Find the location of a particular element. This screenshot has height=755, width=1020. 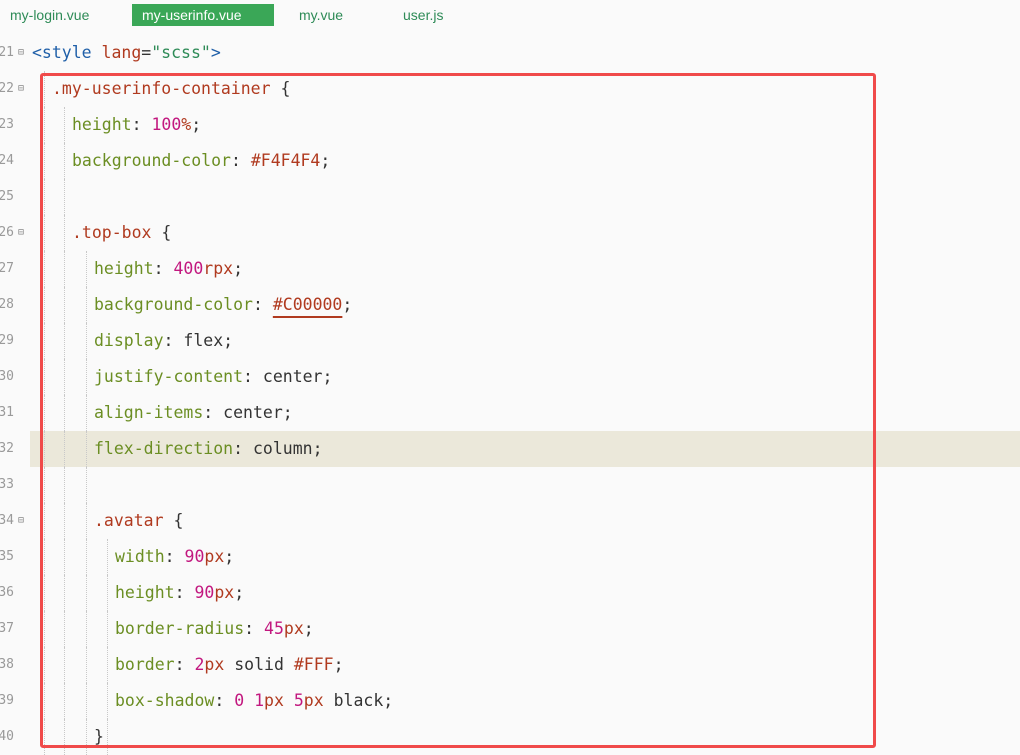

code-text: background-color: #F4F4F4; is located at coordinates (201, 161).